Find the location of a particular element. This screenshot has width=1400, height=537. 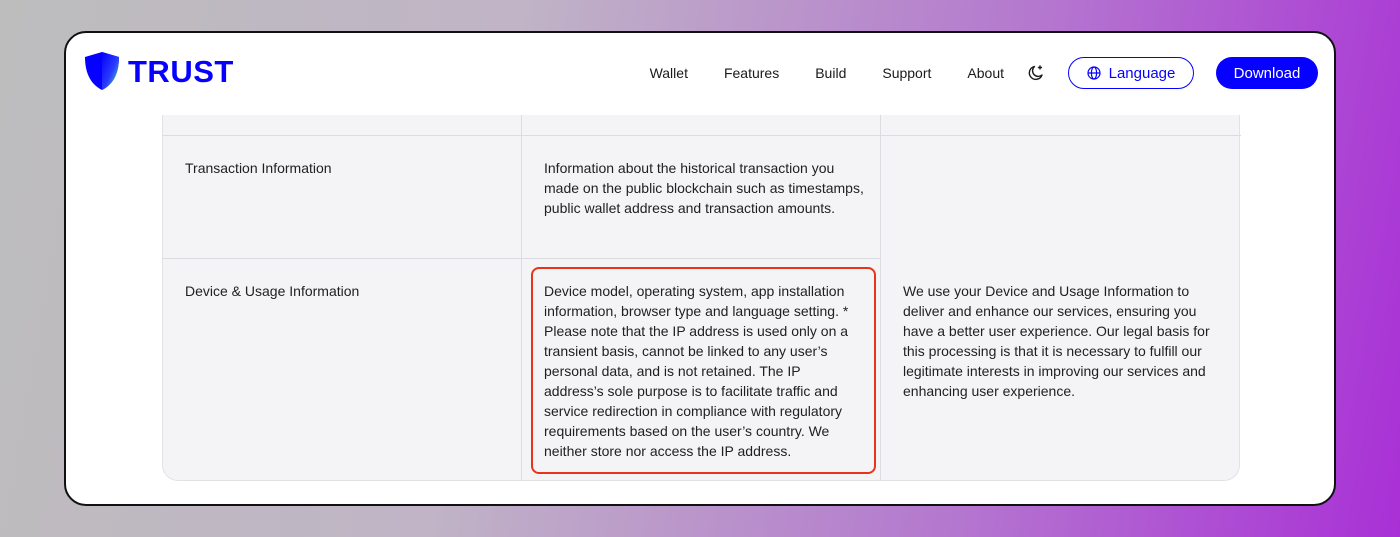

shield-logo-icon is located at coordinates (102, 71).